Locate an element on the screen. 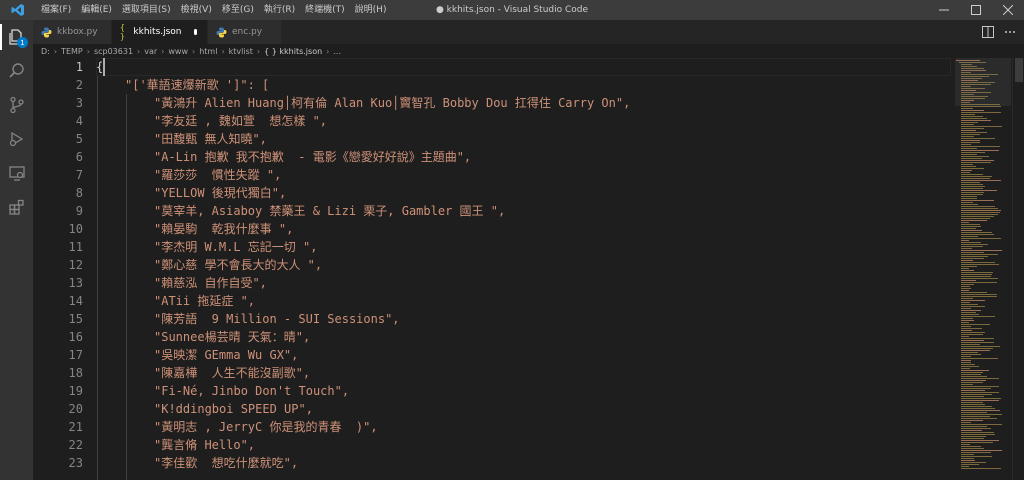 Image resolution: width=1024 pixels, height=480 pixels. chevron-right-icon: › is located at coordinates (88, 51).